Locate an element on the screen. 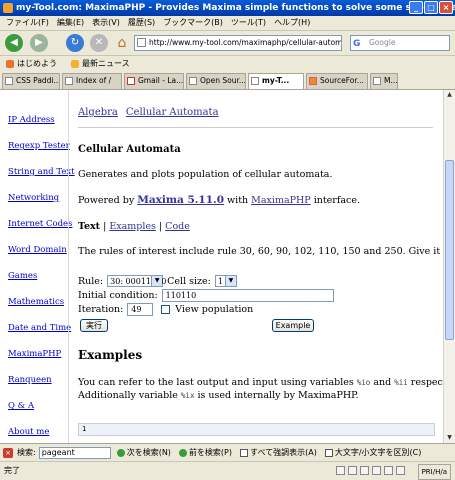 The height and width of the screenshot is (480, 455). initial-condition-input: 110110 is located at coordinates (247, 295).